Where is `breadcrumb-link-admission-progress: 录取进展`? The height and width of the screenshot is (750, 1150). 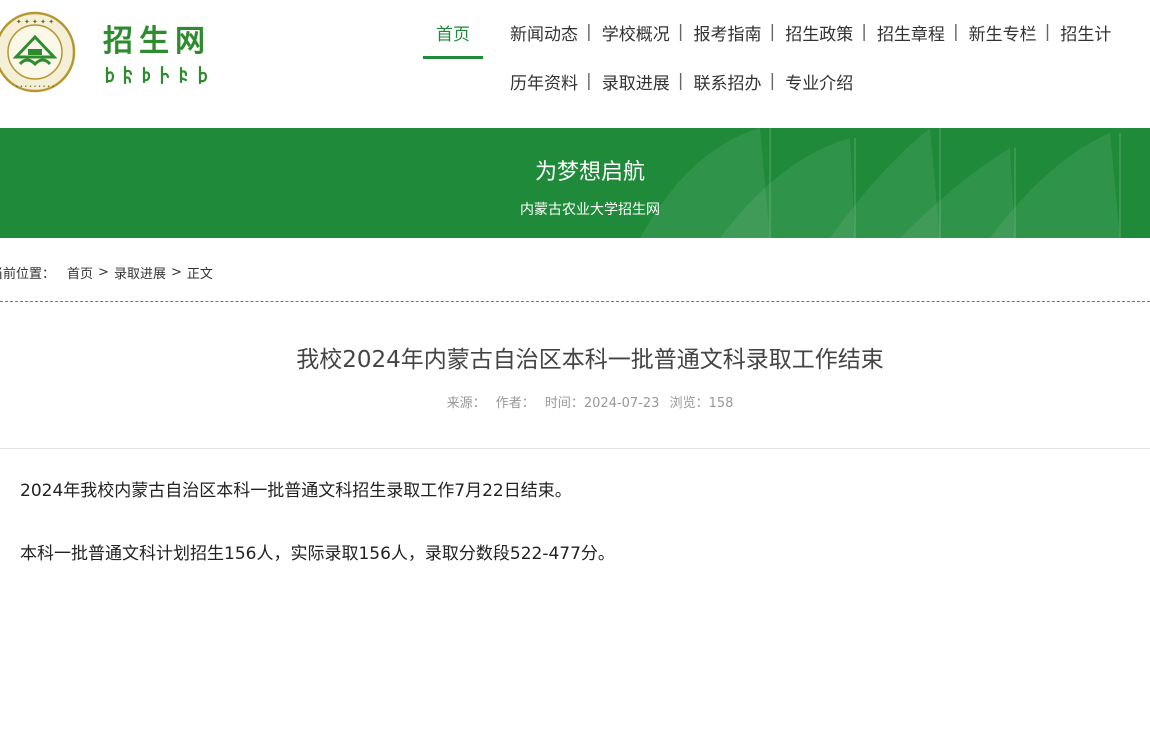
breadcrumb-link-admission-progress: 录取进展 is located at coordinates (140, 272).